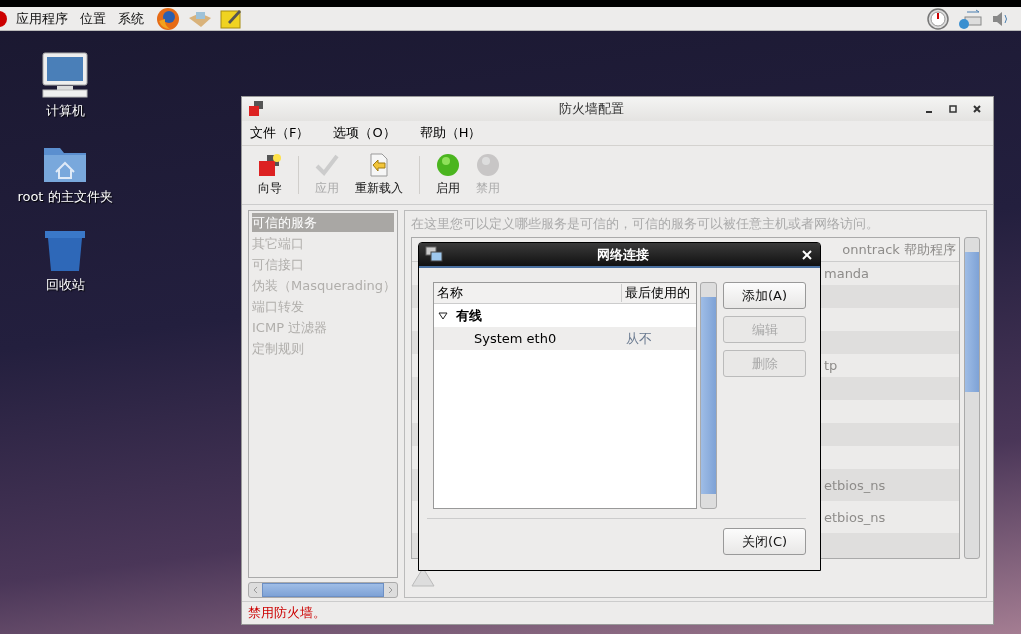 This screenshot has height=634, width=1021. I want to click on toolbar-button: 重新载入, so click(379, 175).